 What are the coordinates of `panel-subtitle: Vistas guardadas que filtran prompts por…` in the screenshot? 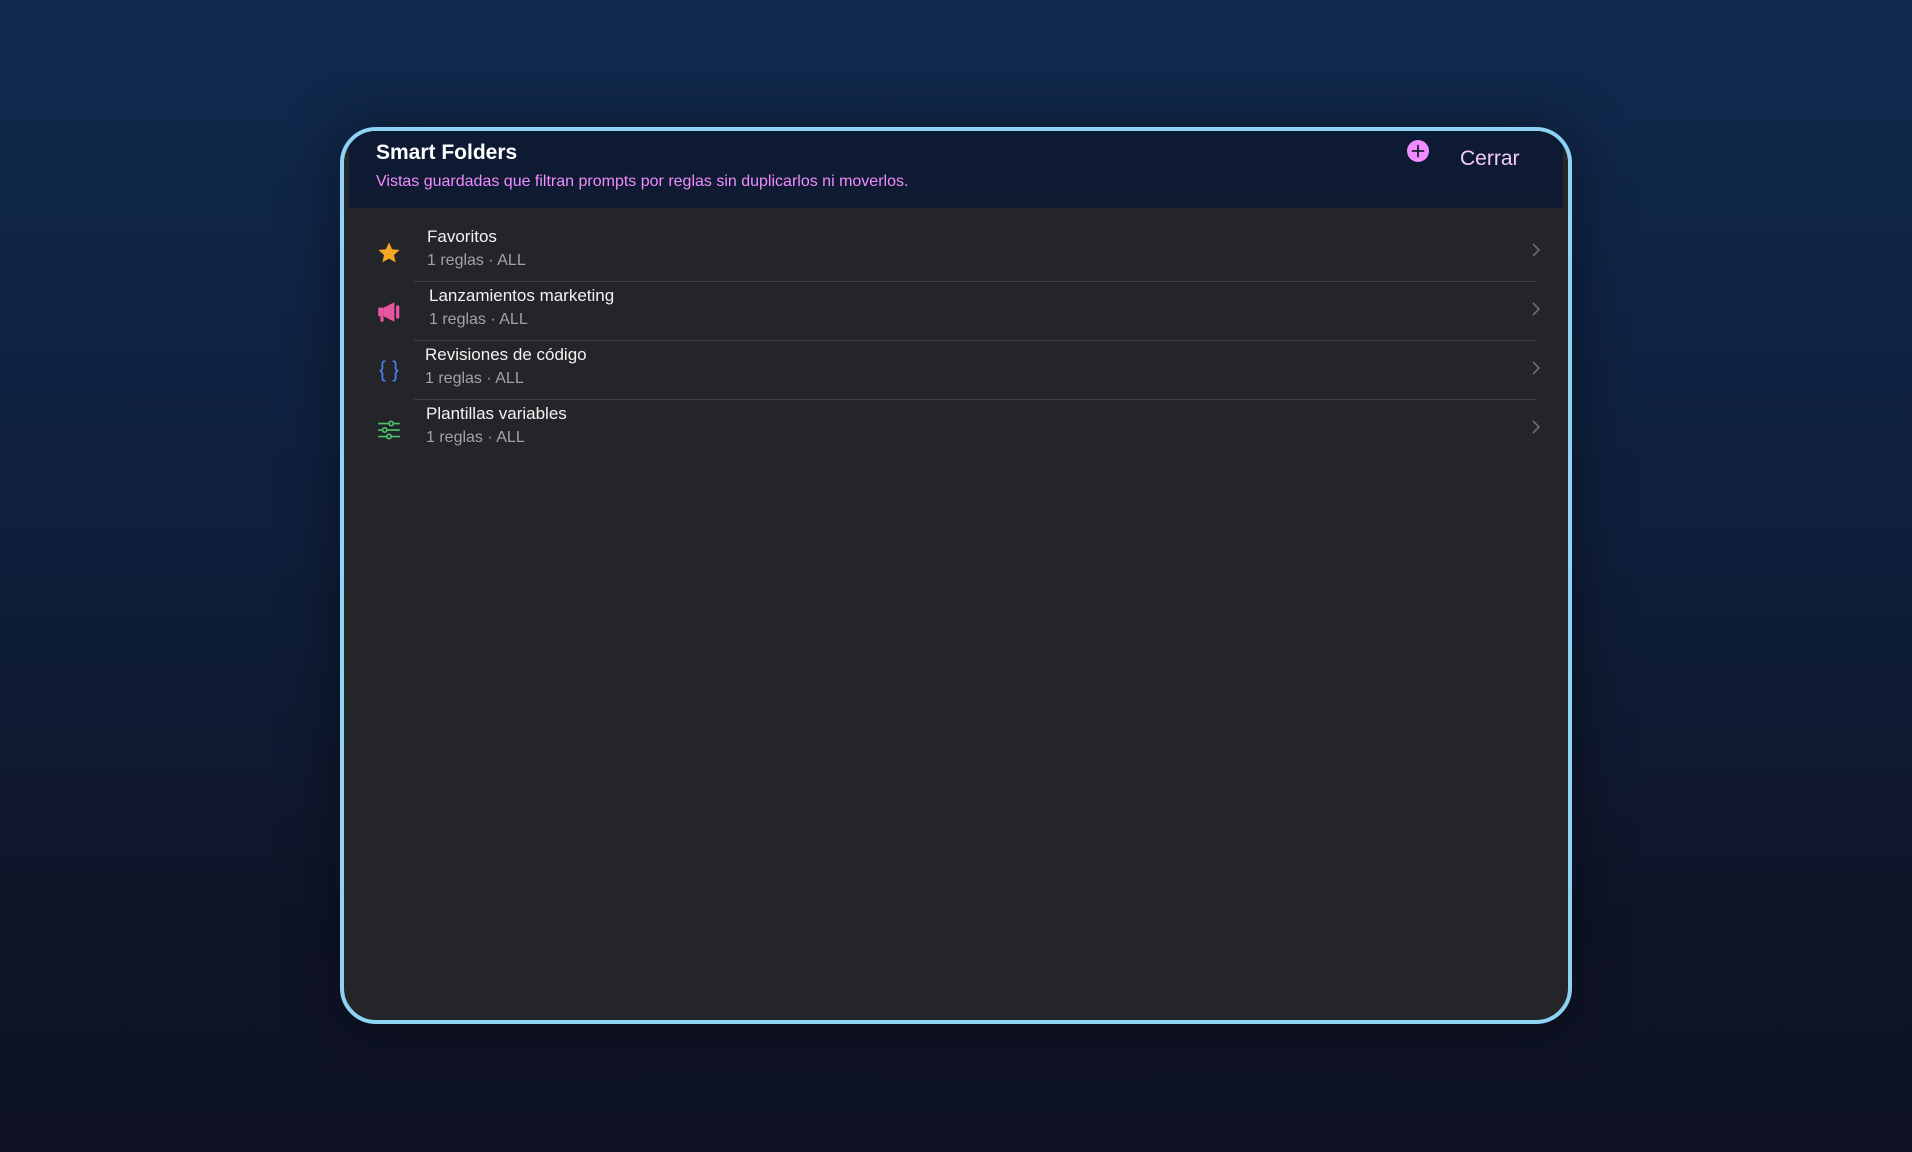 It's located at (642, 181).